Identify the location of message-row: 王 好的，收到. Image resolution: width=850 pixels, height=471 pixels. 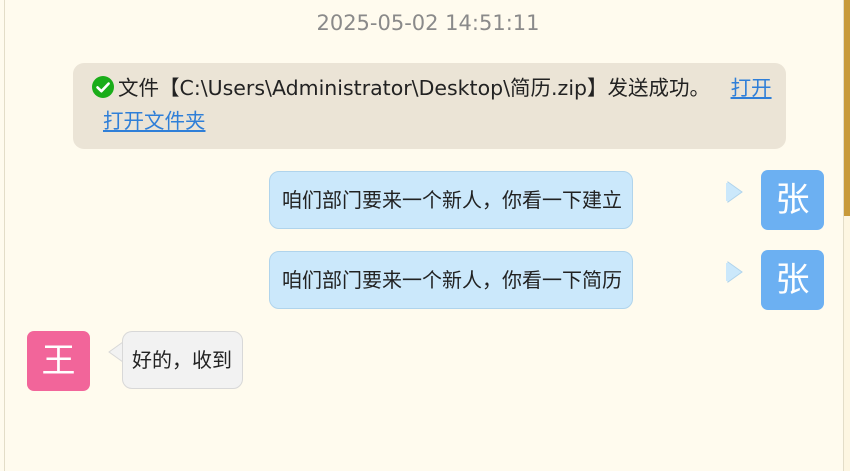
(425, 360).